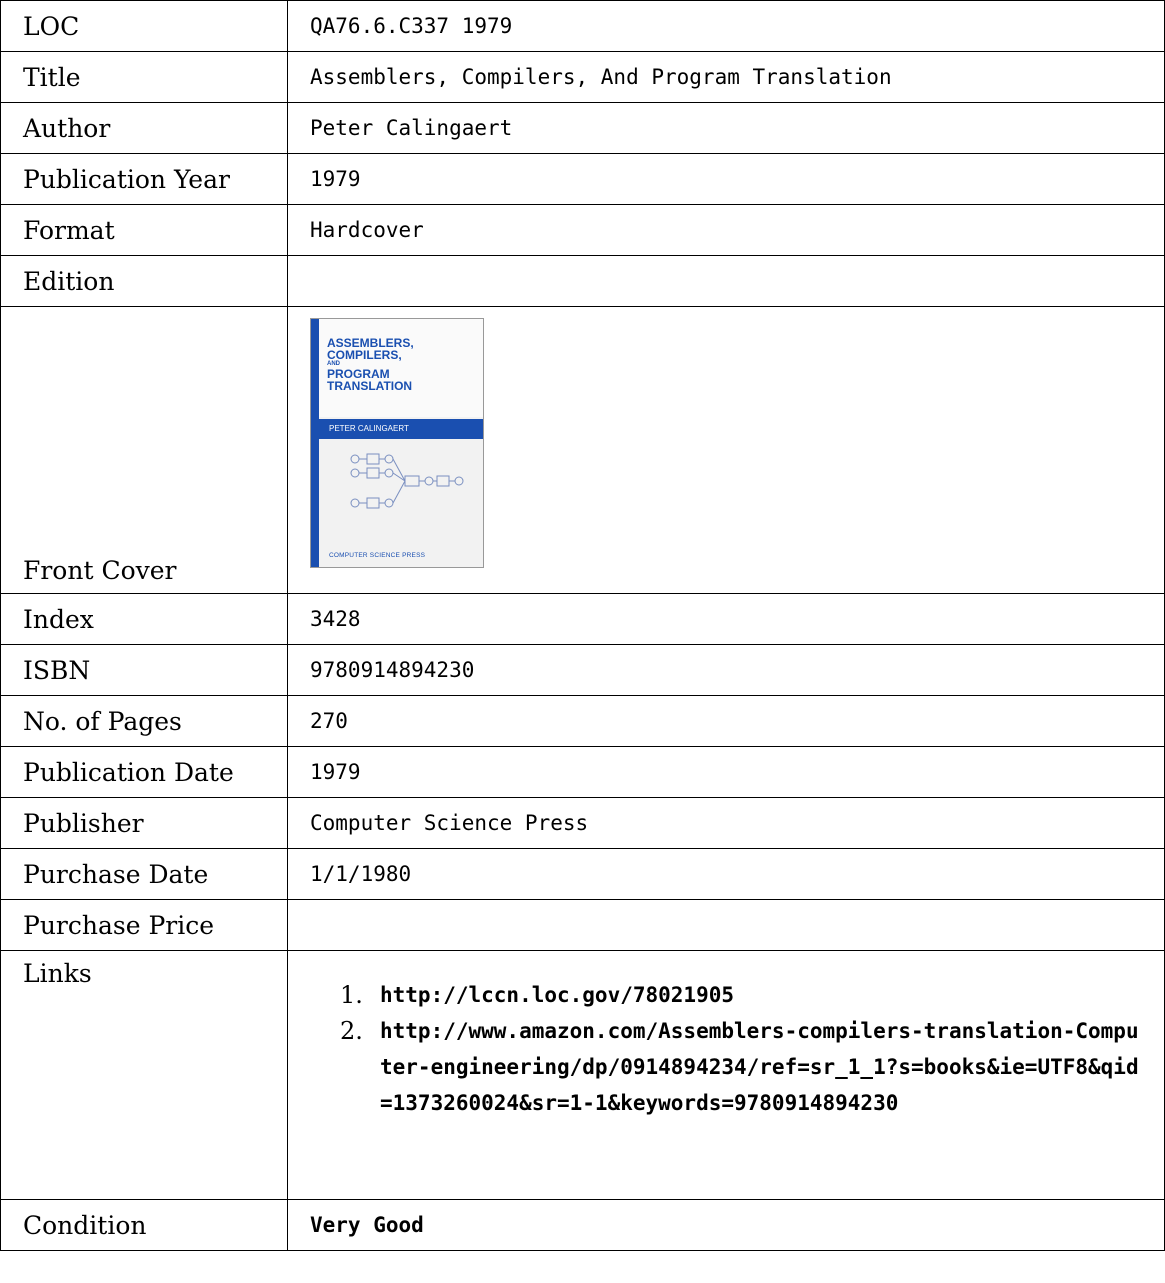 The height and width of the screenshot is (1283, 1165). Describe the element at coordinates (144, 823) in the screenshot. I see `publisher-label: Publisher` at that location.